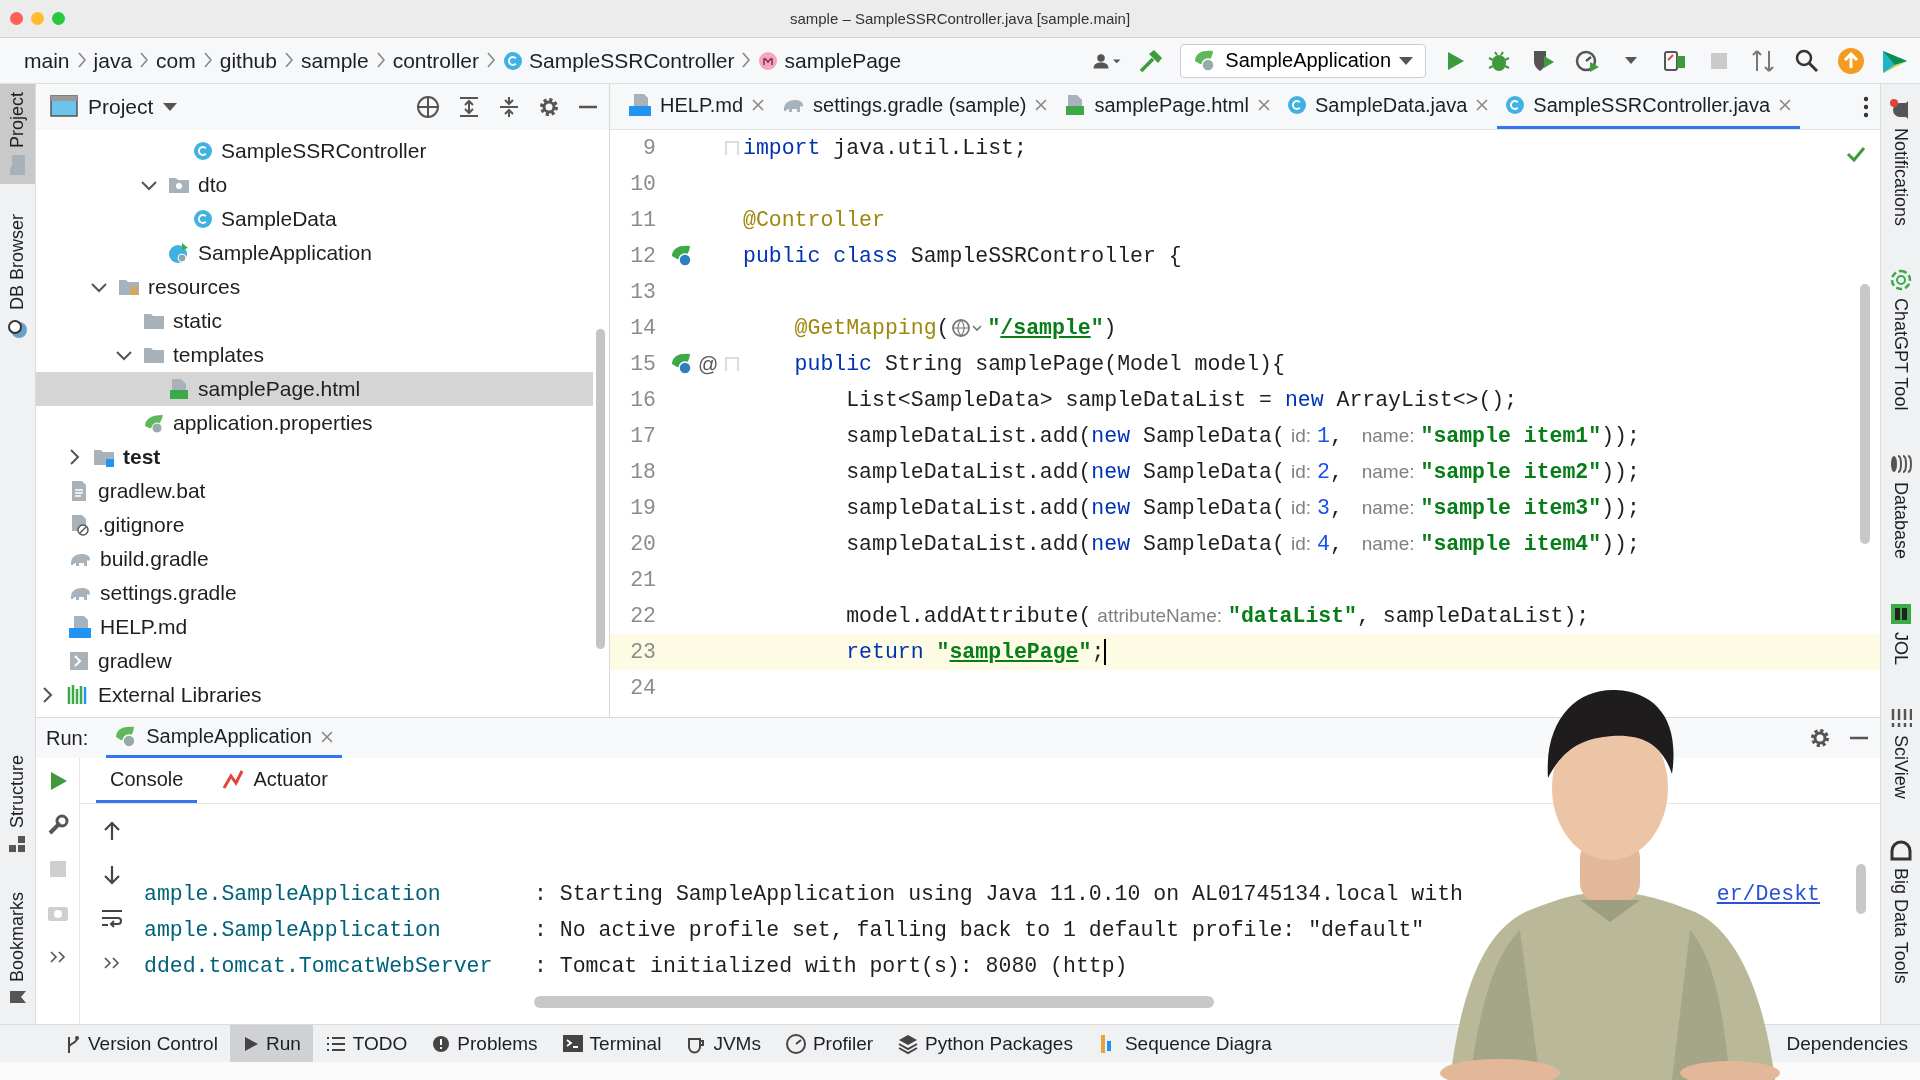 The width and height of the screenshot is (1920, 1080). What do you see at coordinates (314, 593) in the screenshot?
I see `tree-item: settings.gradle` at bounding box center [314, 593].